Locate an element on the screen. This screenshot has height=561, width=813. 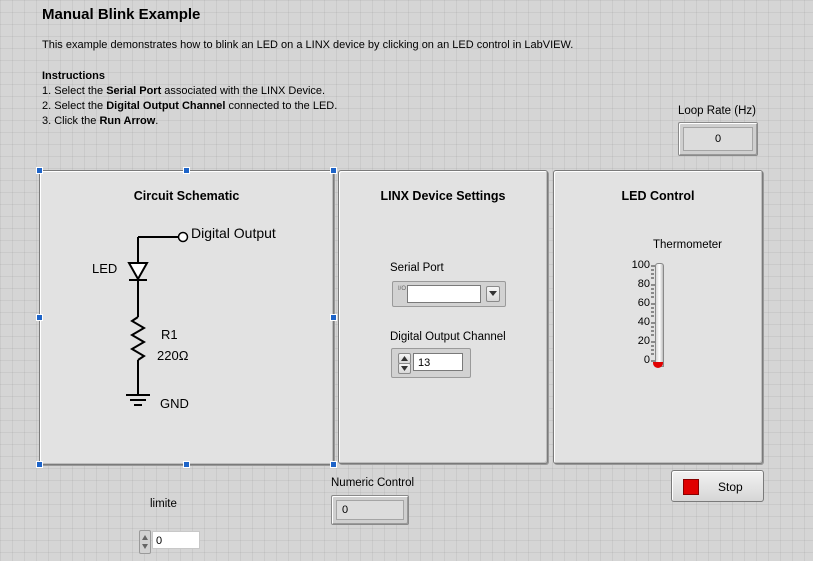
loop-rate-indicator: 0 is located at coordinates (718, 139).